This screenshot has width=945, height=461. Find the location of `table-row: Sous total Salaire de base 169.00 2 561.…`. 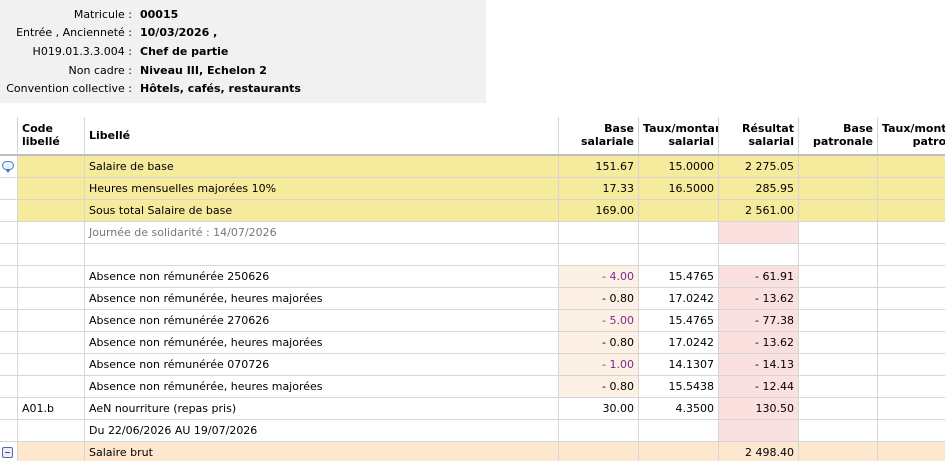

table-row: Sous total Salaire de base 169.00 2 561.… is located at coordinates (472, 211).